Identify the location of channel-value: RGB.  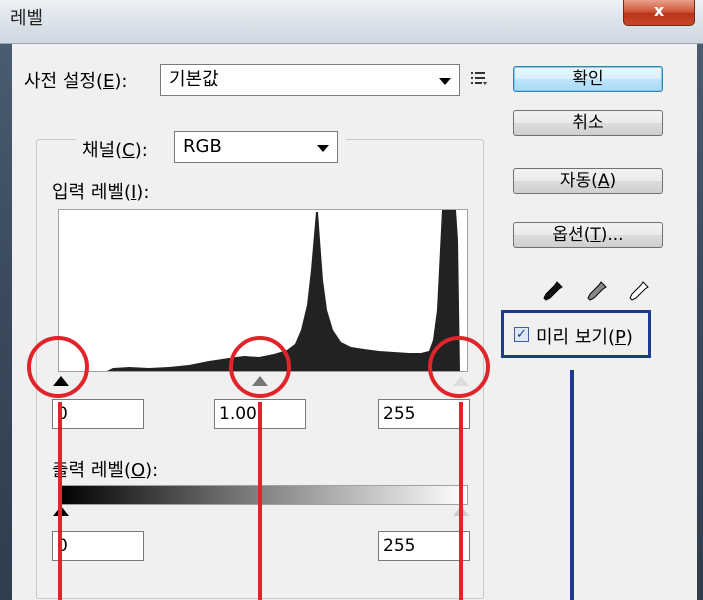
(202, 146).